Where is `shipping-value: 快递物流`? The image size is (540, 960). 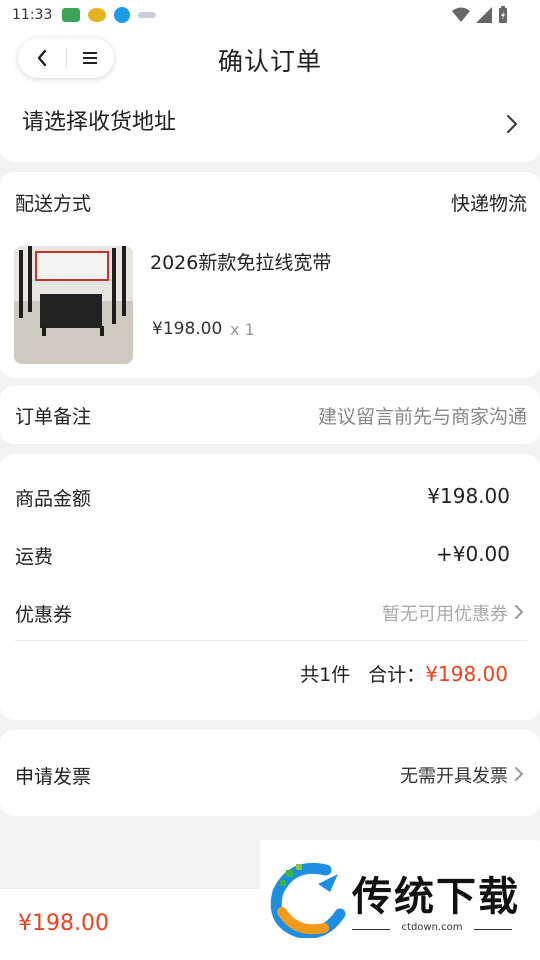
shipping-value: 快递物流 is located at coordinates (488, 204).